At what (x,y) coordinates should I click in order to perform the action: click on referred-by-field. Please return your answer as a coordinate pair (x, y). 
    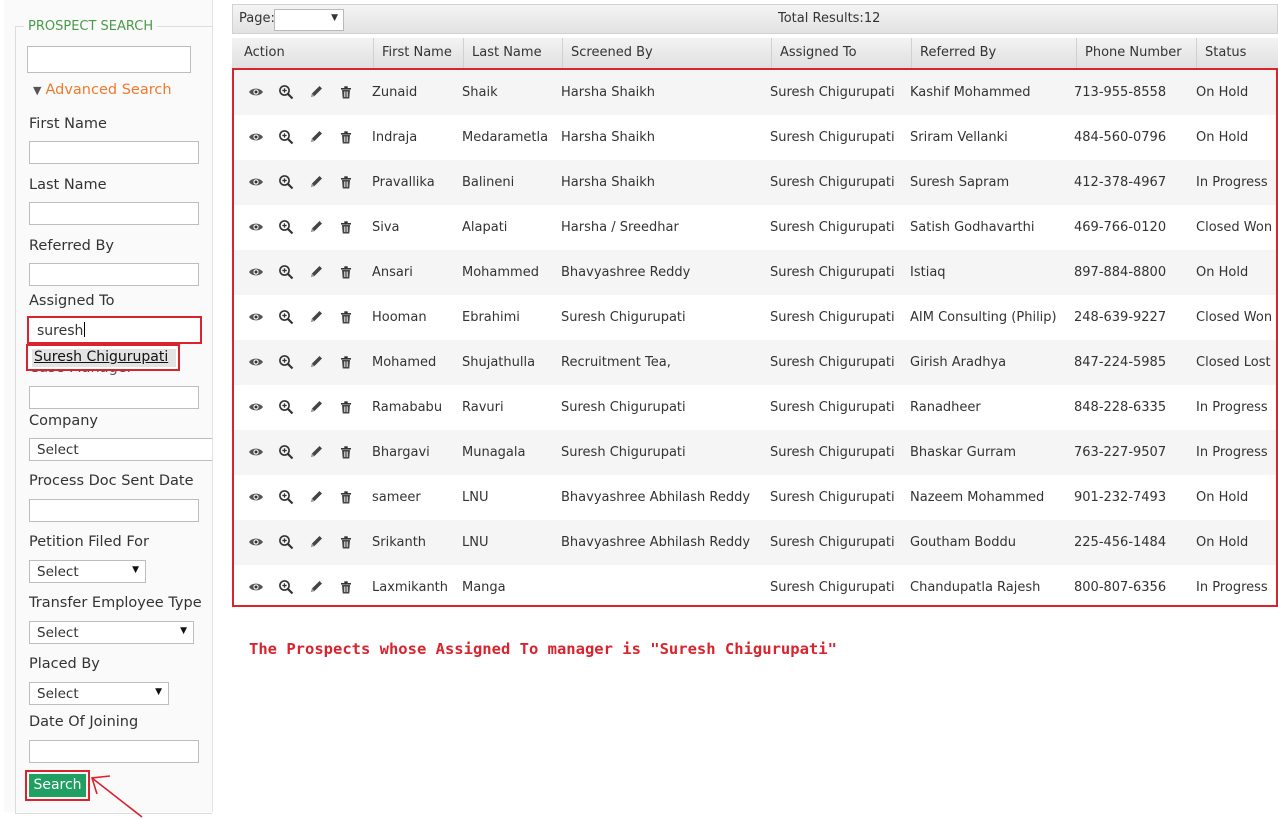
    Looking at the image, I should click on (114, 274).